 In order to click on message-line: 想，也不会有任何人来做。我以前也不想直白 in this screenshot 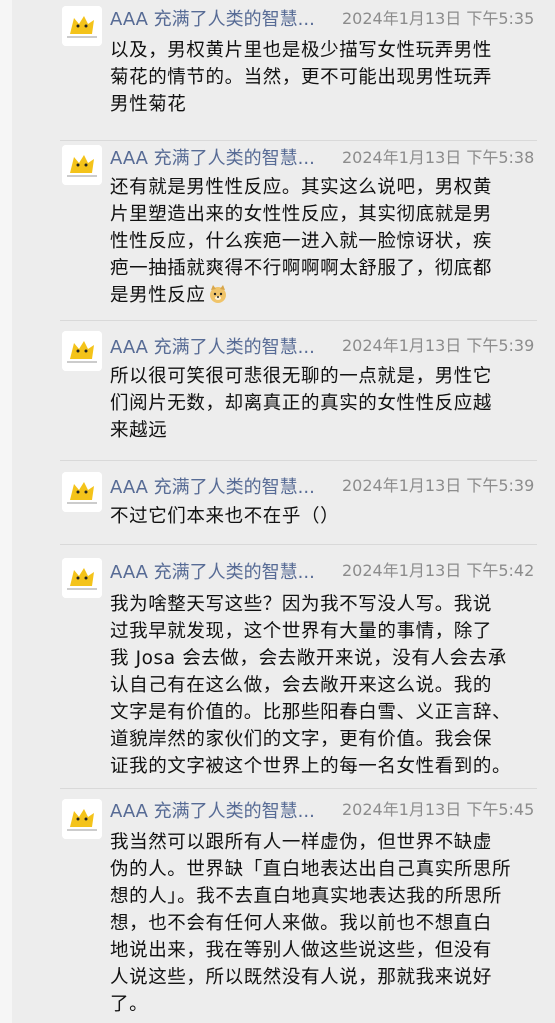, I will do `click(301, 923)`.